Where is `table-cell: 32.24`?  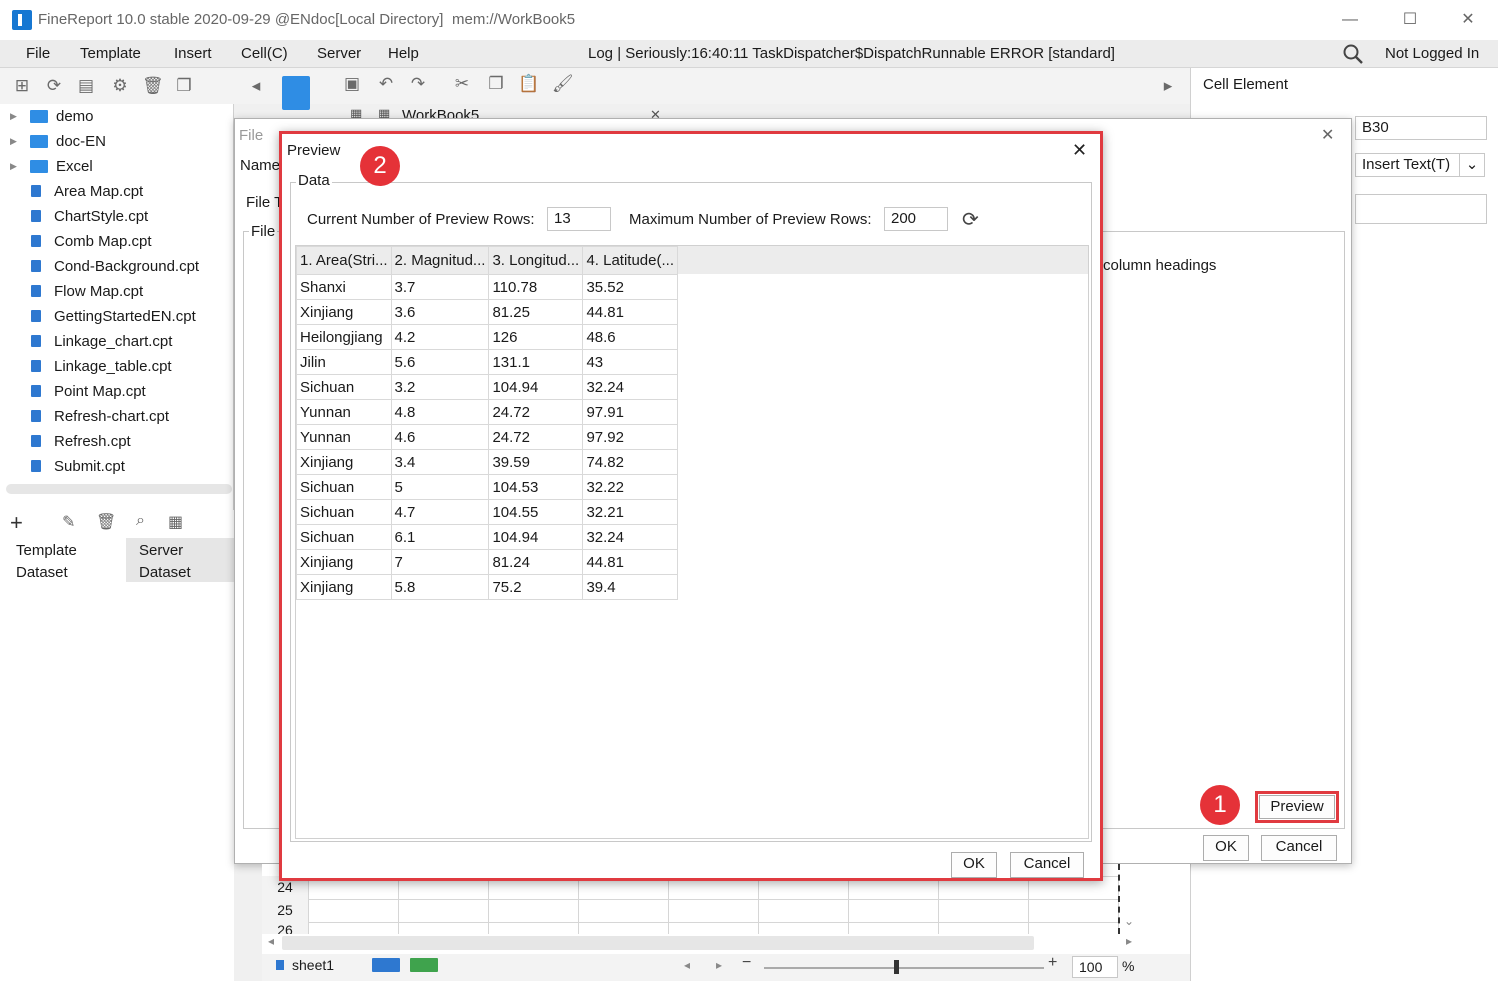 table-cell: 32.24 is located at coordinates (630, 387).